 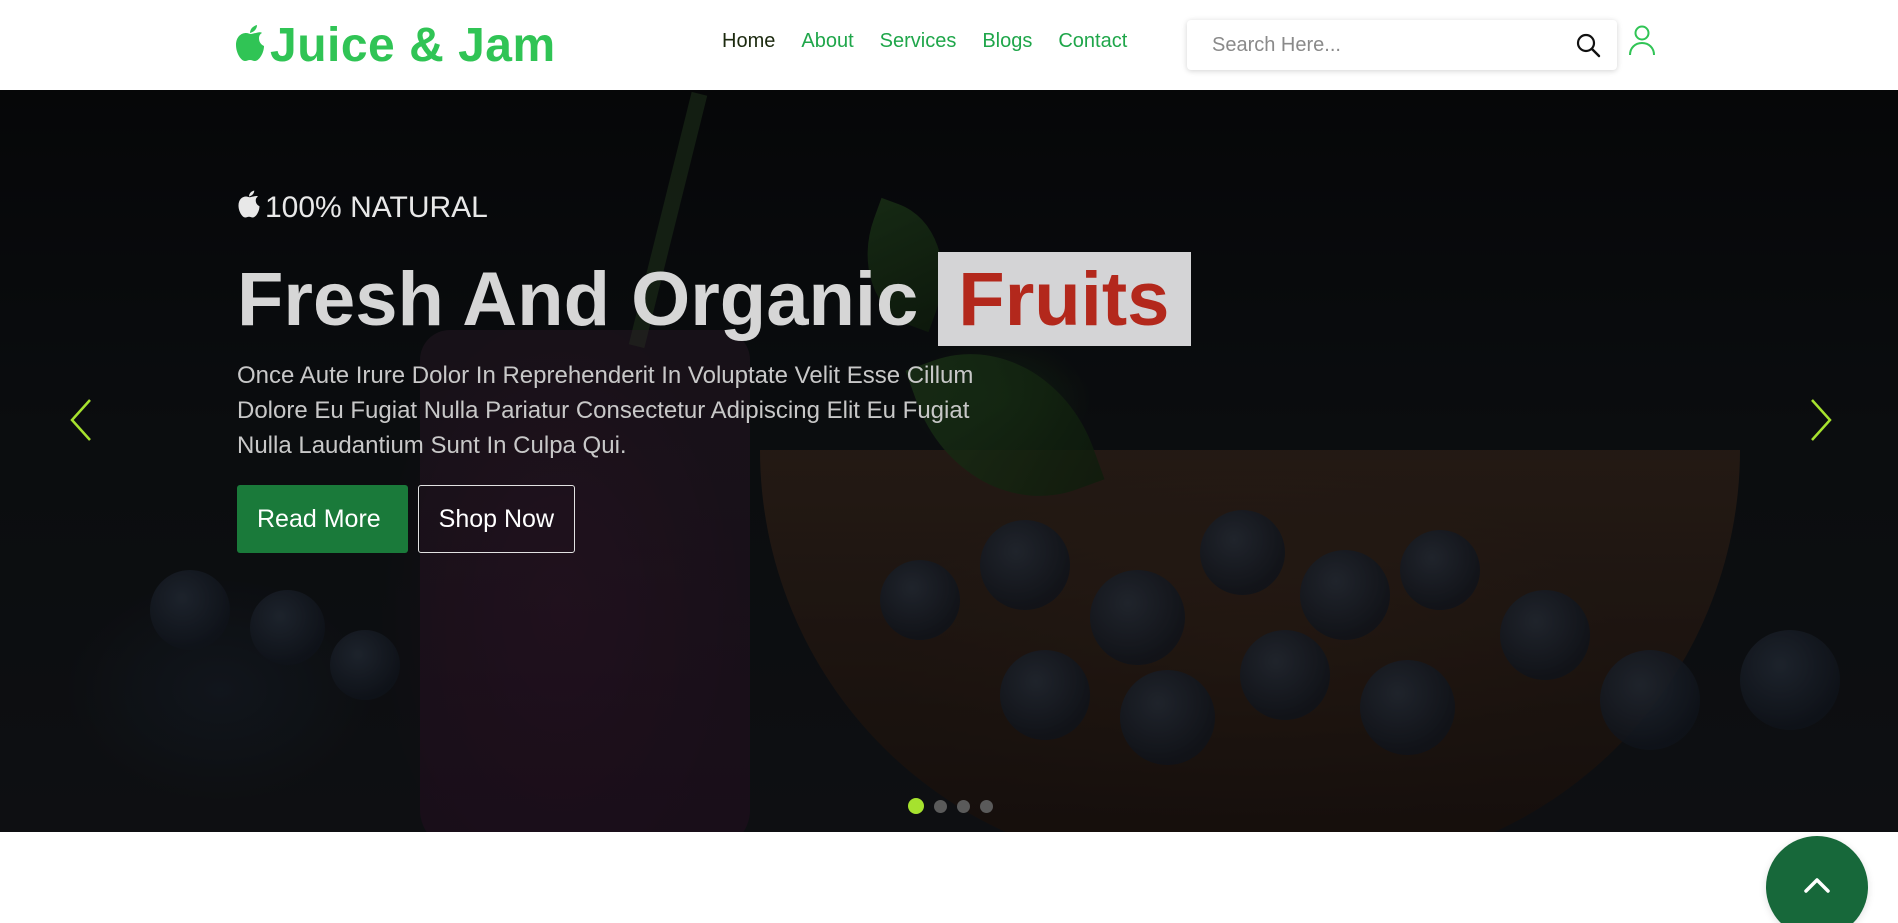 I want to click on logo: Juice & Jam, so click(x=395, y=45).